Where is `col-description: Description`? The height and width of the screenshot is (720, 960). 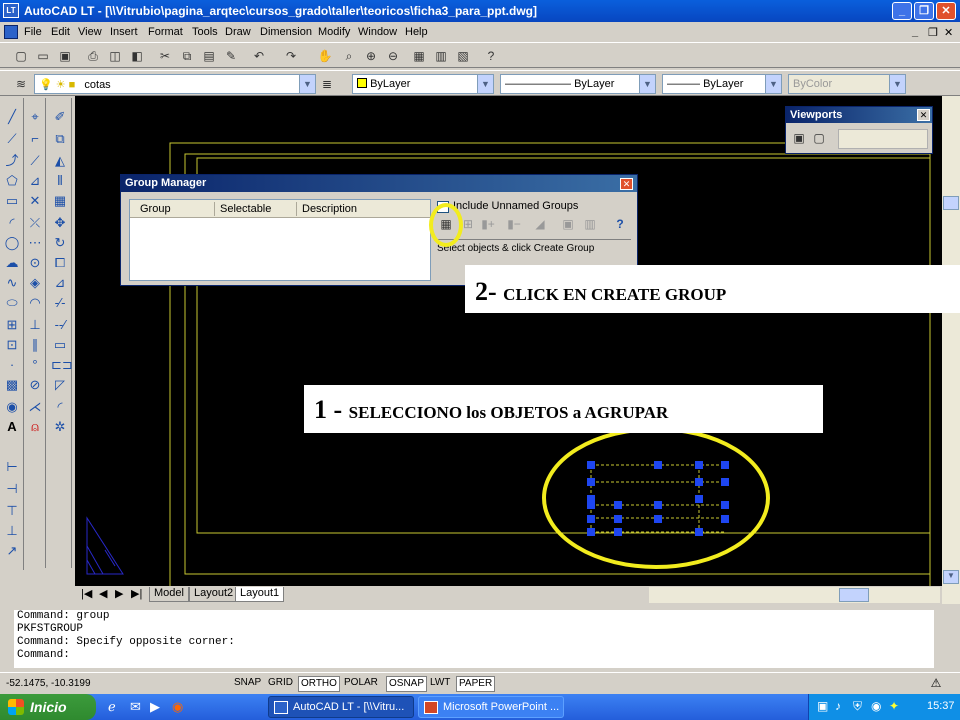
col-description: Description is located at coordinates (329, 209).